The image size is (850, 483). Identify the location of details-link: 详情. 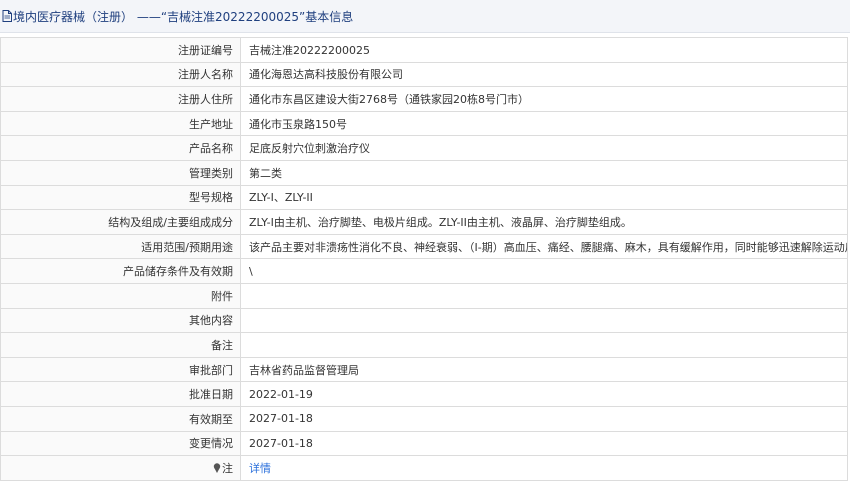
(260, 468).